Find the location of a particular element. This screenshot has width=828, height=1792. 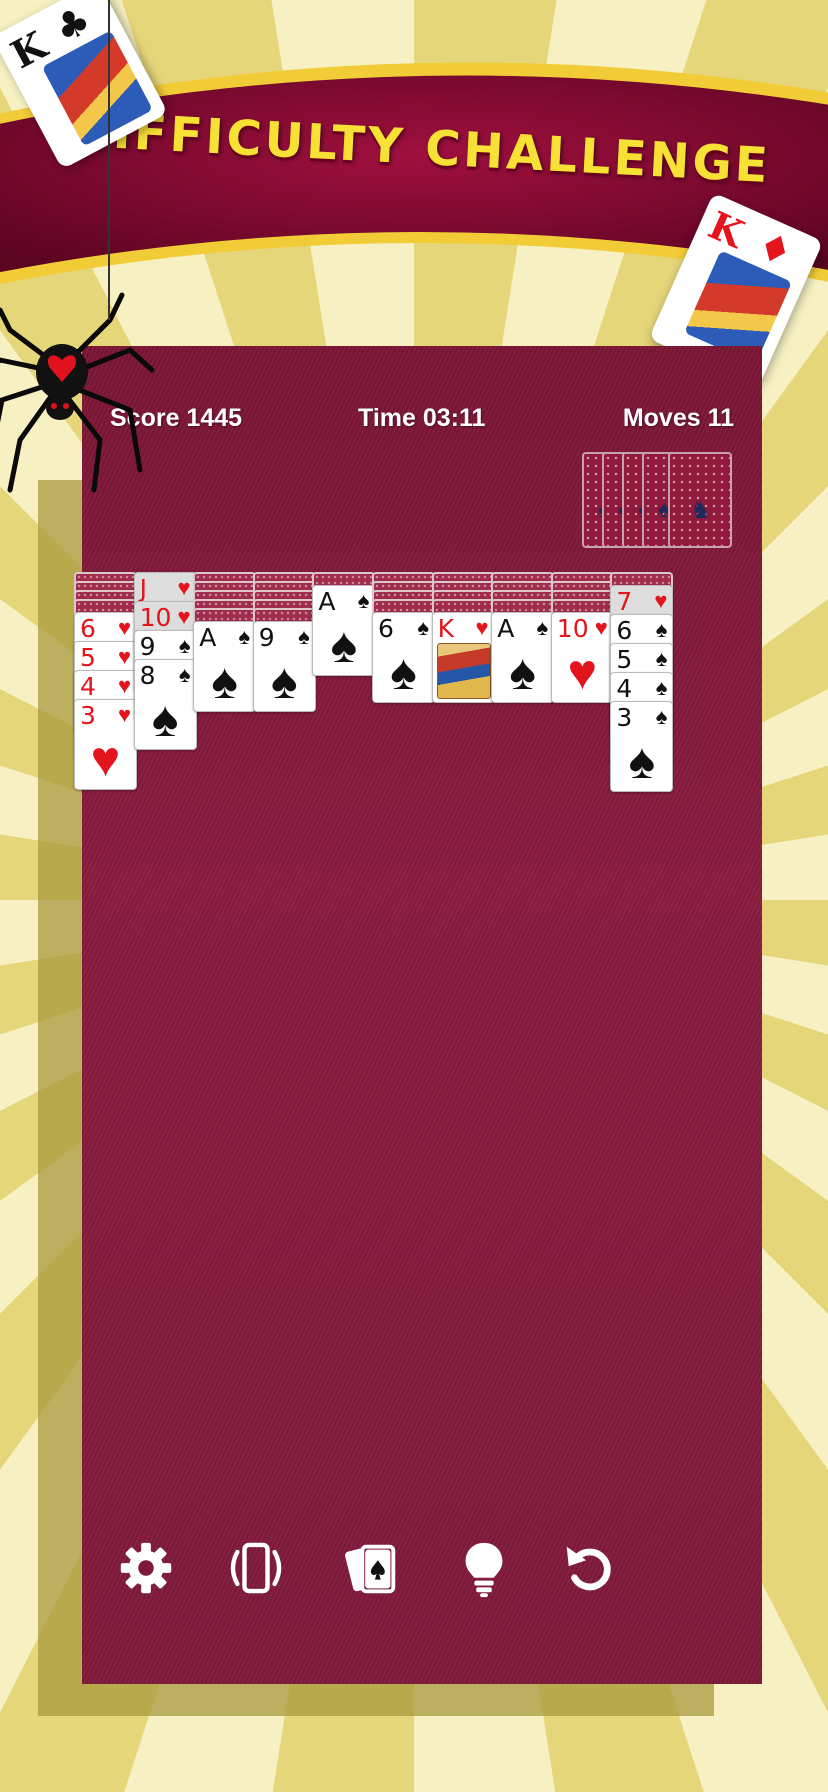

cards-icon is located at coordinates (370, 1569).